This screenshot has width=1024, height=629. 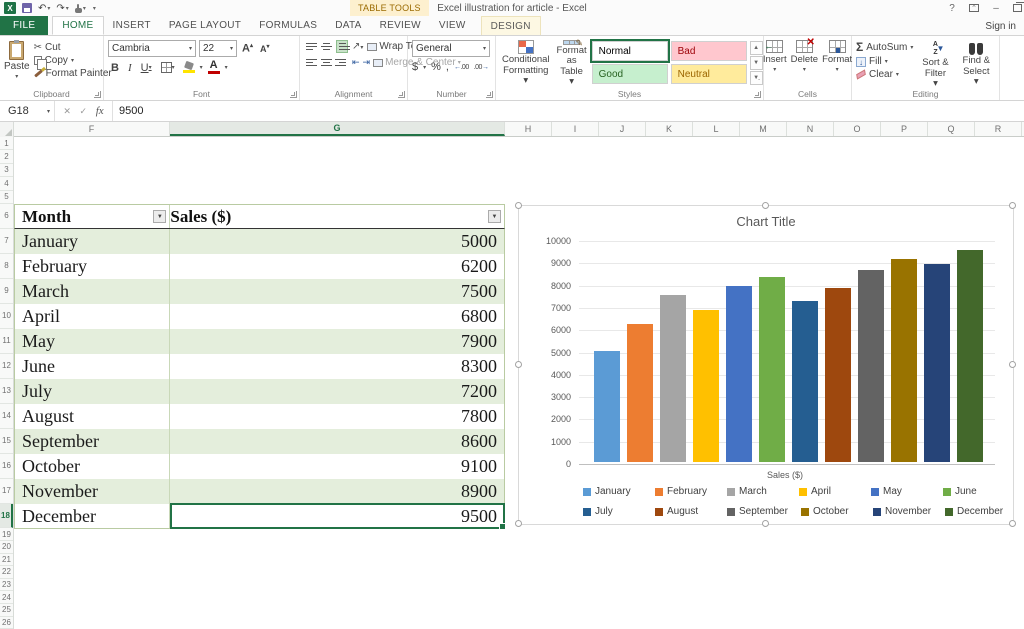 What do you see at coordinates (716, 129) in the screenshot?
I see `column-header-L: L` at bounding box center [716, 129].